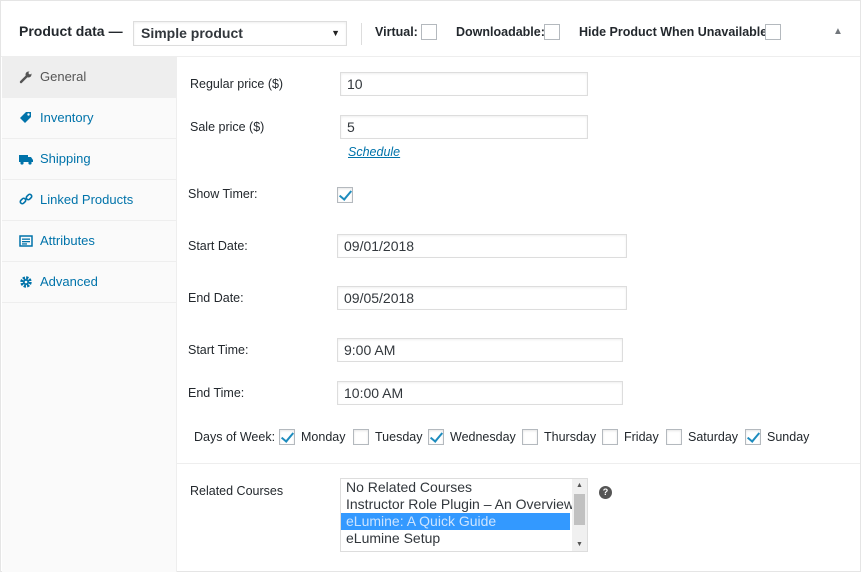 The width and height of the screenshot is (861, 572). What do you see at coordinates (464, 538) in the screenshot?
I see `related-course-option: eLumine Setup` at bounding box center [464, 538].